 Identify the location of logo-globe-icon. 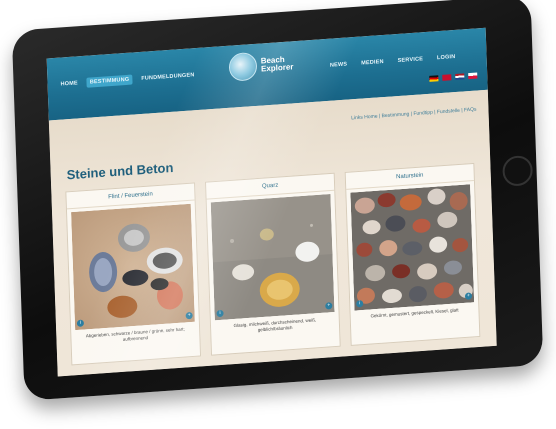
(243, 66).